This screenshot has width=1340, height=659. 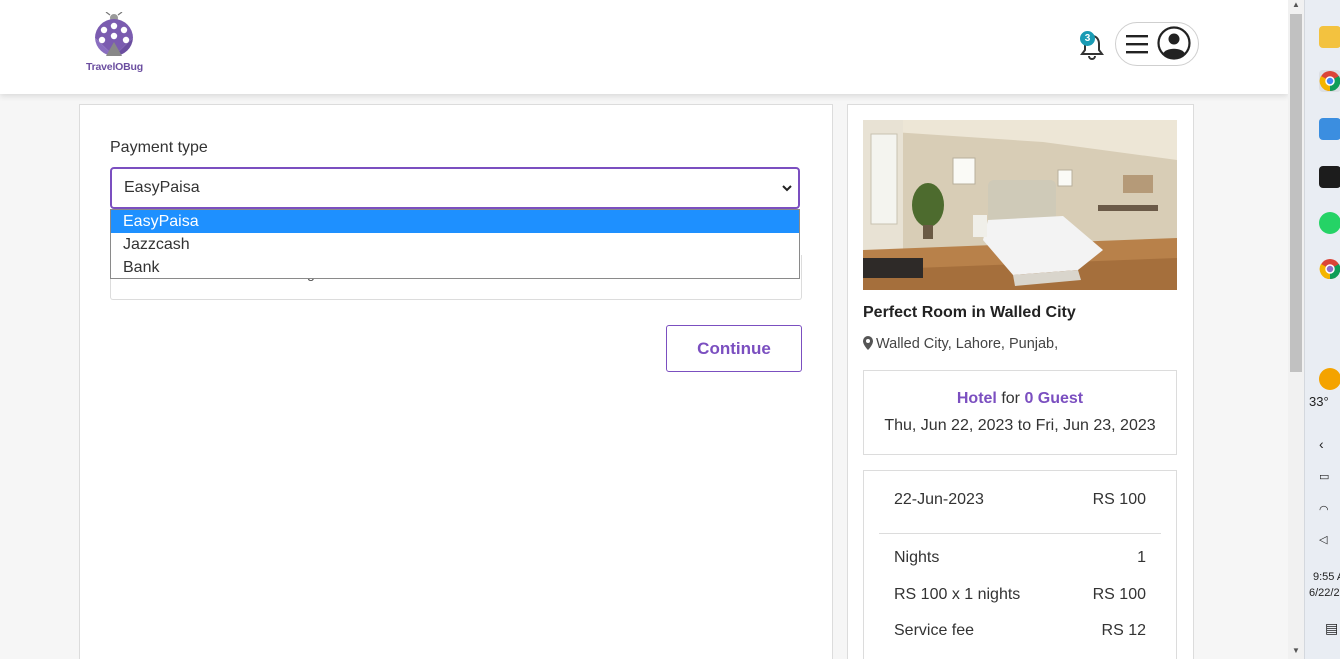 What do you see at coordinates (967, 344) in the screenshot?
I see `room-location-text: Walled City, Lahore, Punjab,` at bounding box center [967, 344].